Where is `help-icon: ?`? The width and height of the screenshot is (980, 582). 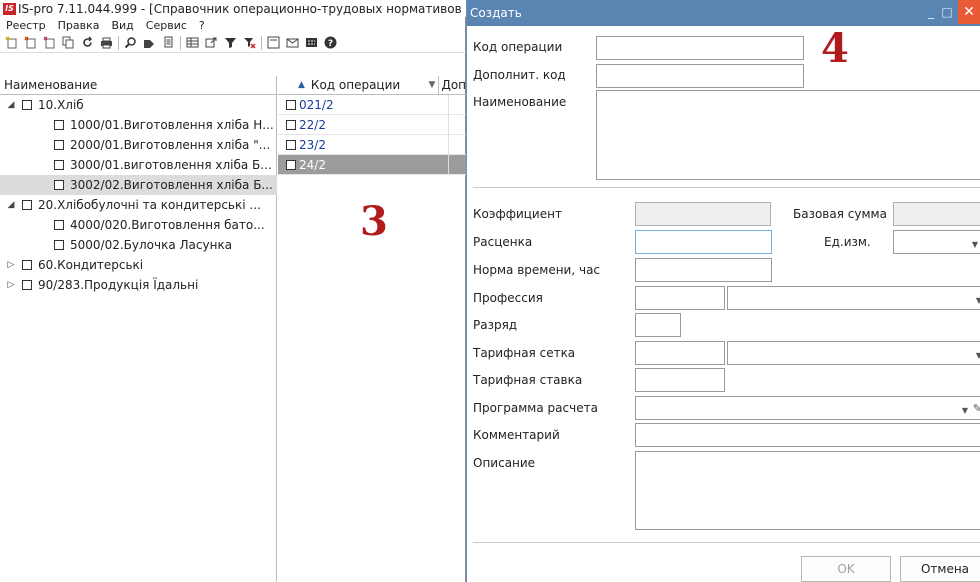
help-icon: ? is located at coordinates (330, 43).